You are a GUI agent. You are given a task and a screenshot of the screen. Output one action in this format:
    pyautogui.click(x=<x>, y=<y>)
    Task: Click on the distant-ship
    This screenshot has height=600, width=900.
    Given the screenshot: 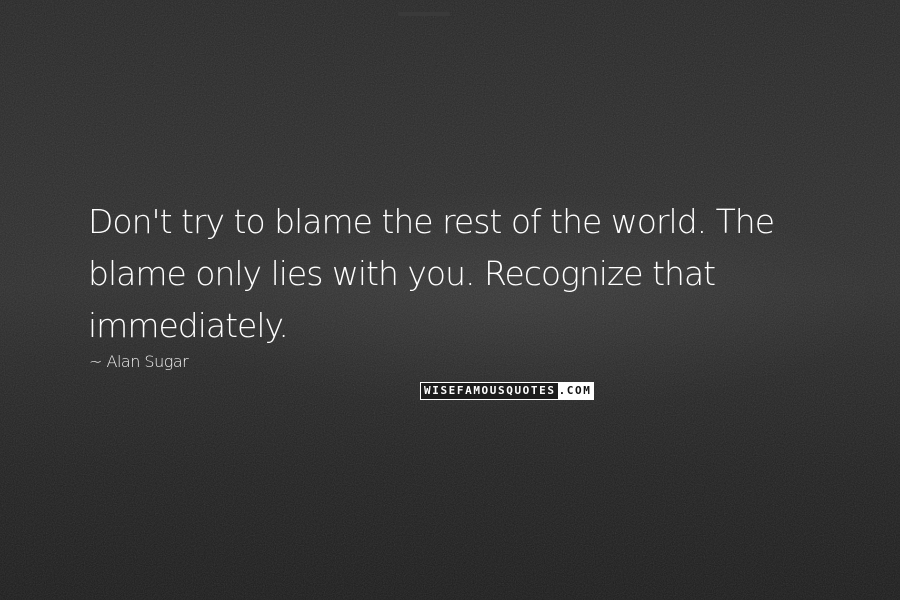 What is the action you would take?
    pyautogui.click(x=424, y=14)
    